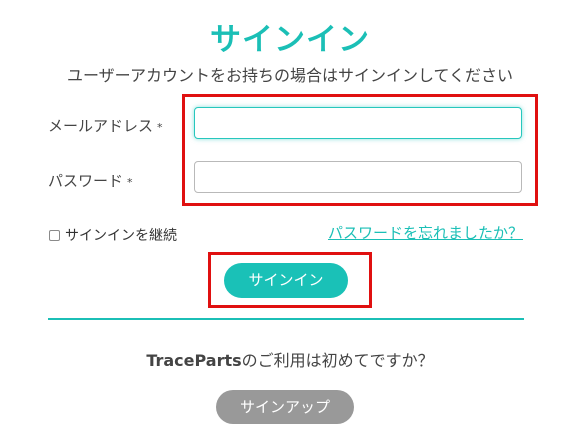  What do you see at coordinates (425, 232) in the screenshot?
I see `forgot-password-link: パスワードを忘れましたか？` at bounding box center [425, 232].